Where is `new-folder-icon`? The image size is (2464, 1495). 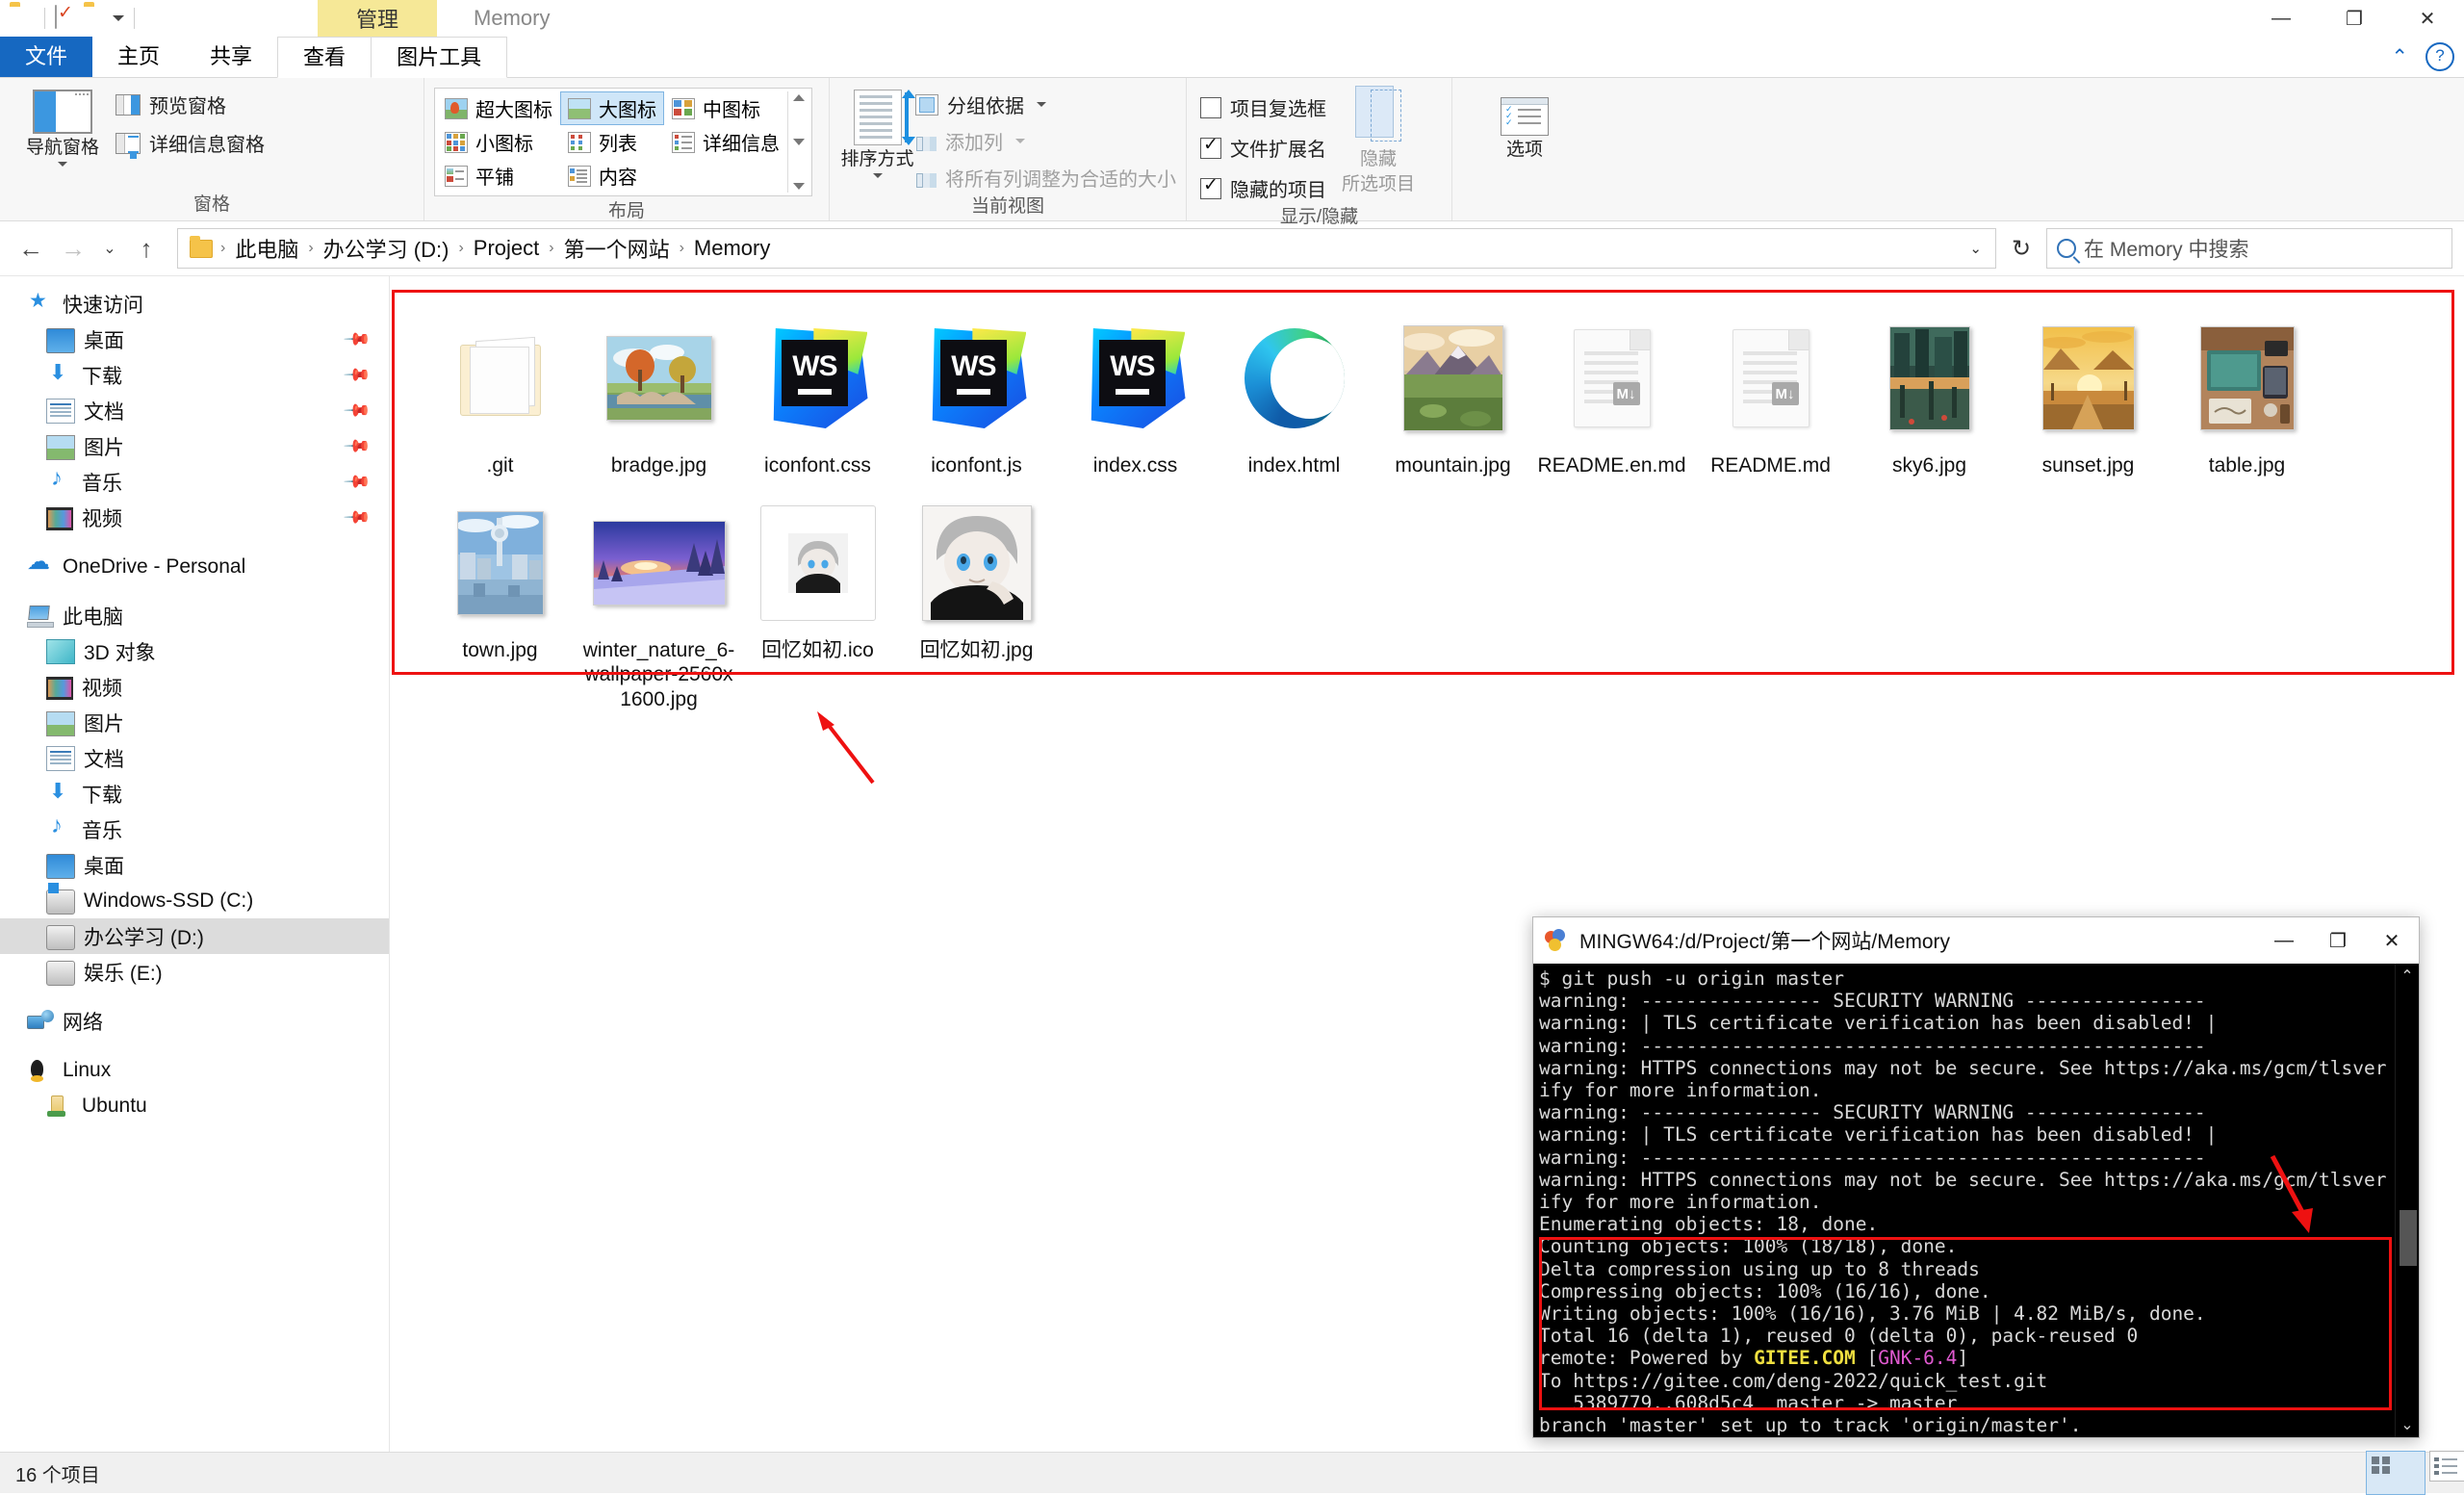 new-folder-icon is located at coordinates (96, 18).